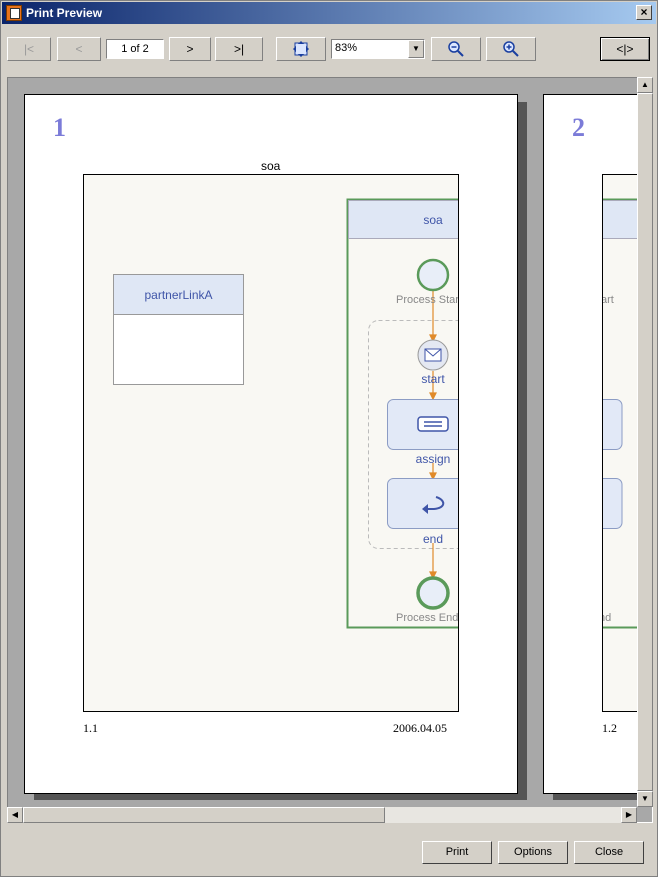 The width and height of the screenshot is (658, 877). I want to click on fit-page-button, so click(301, 49).